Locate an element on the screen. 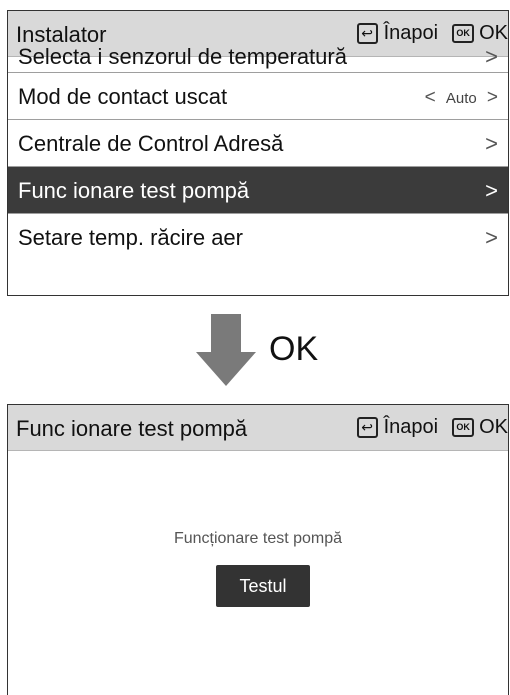 The height and width of the screenshot is (695, 510). menu-item-dry-contact-mode: Mod de contact uscat < Auto > is located at coordinates (258, 96).